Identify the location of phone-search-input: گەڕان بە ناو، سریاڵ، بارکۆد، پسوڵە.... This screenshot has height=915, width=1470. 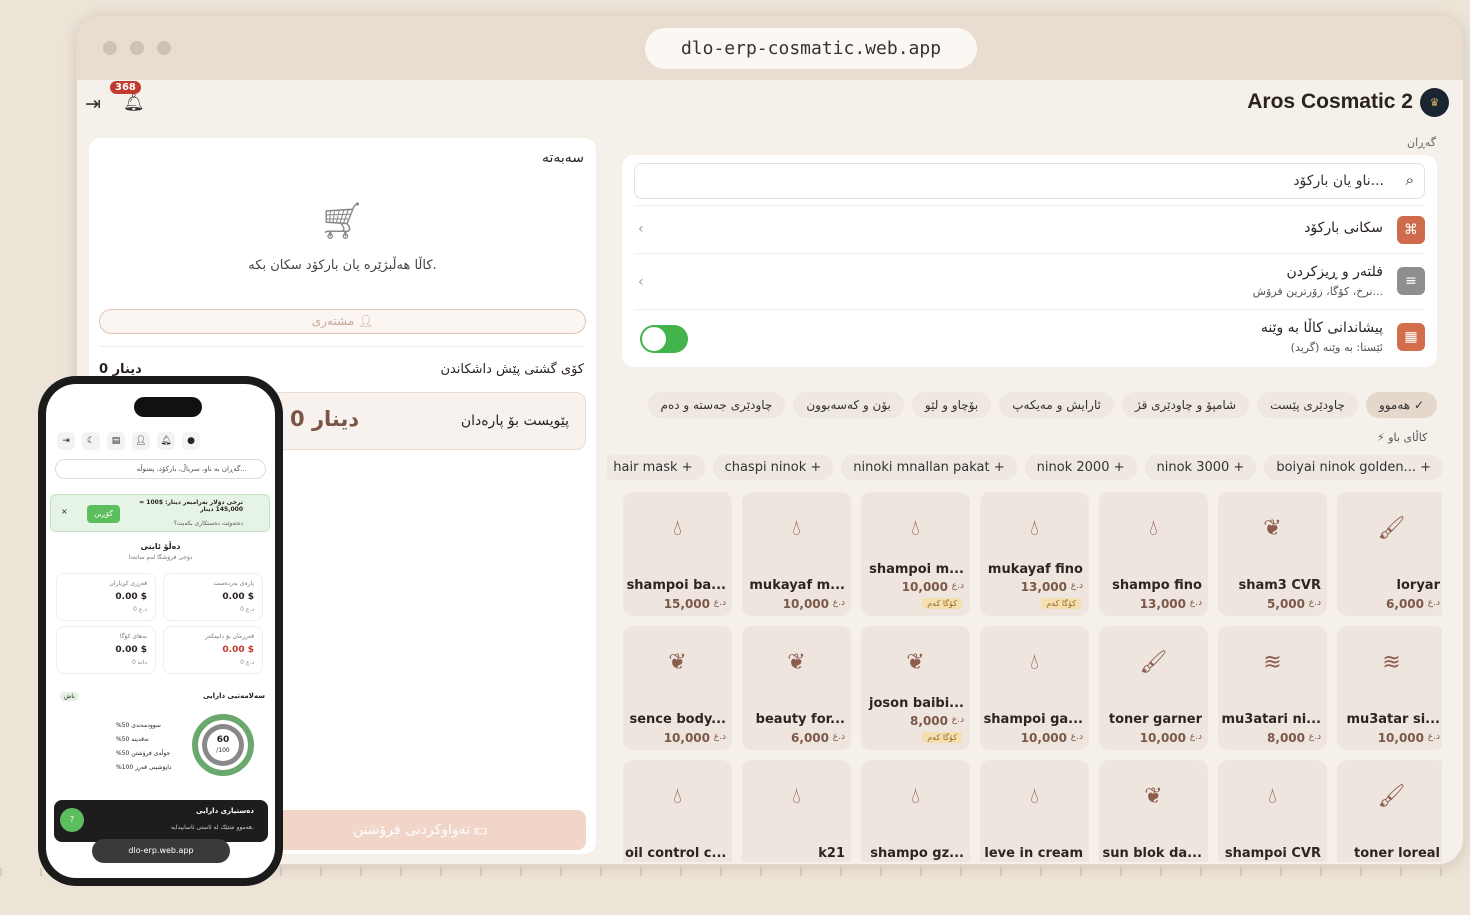
(160, 469).